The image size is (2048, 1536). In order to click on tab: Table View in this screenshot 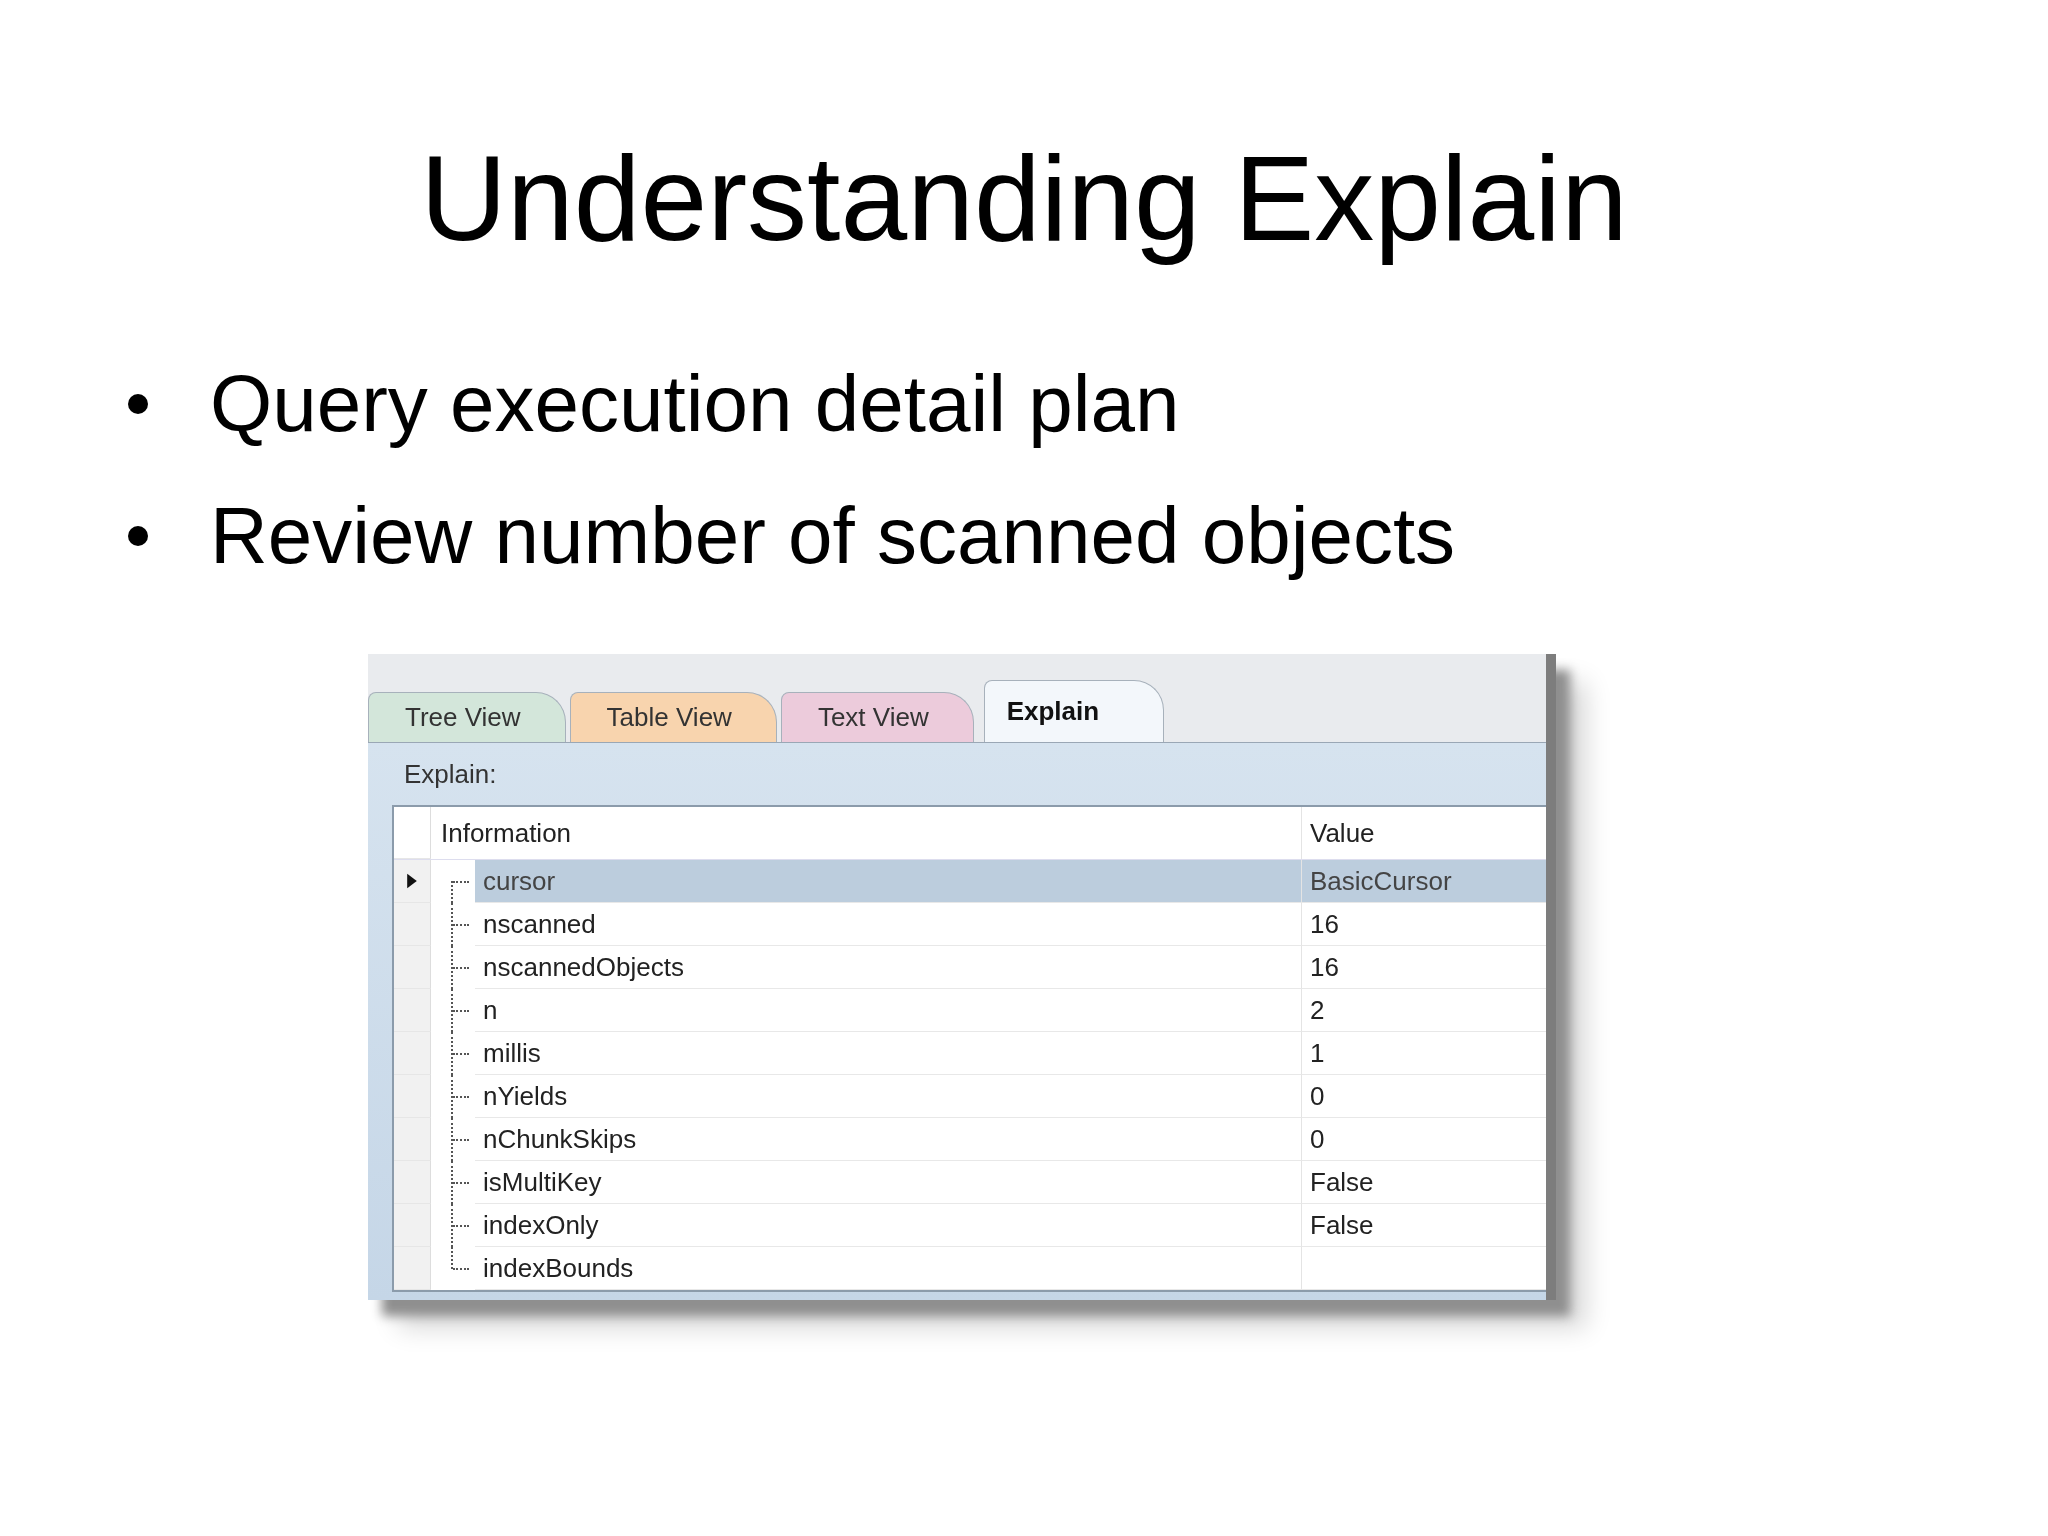, I will do `click(673, 717)`.